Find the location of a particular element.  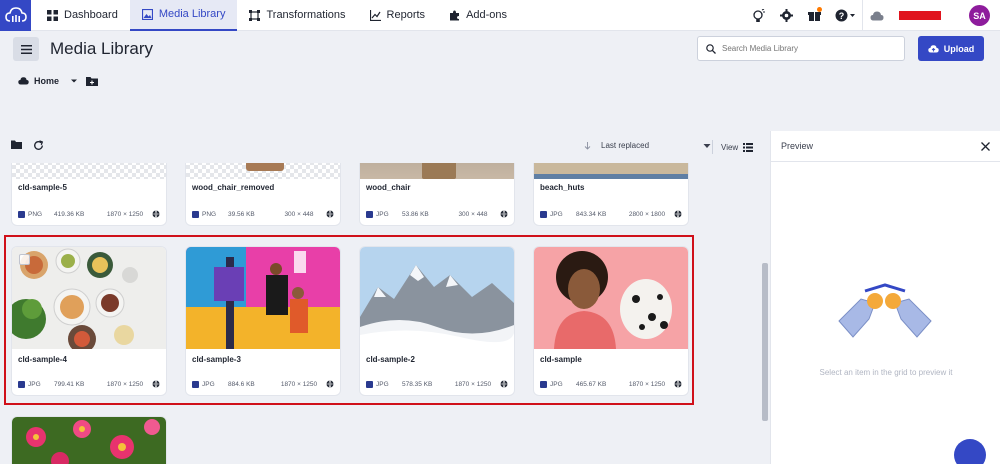

upload-button-label: Upload is located at coordinates (959, 48).